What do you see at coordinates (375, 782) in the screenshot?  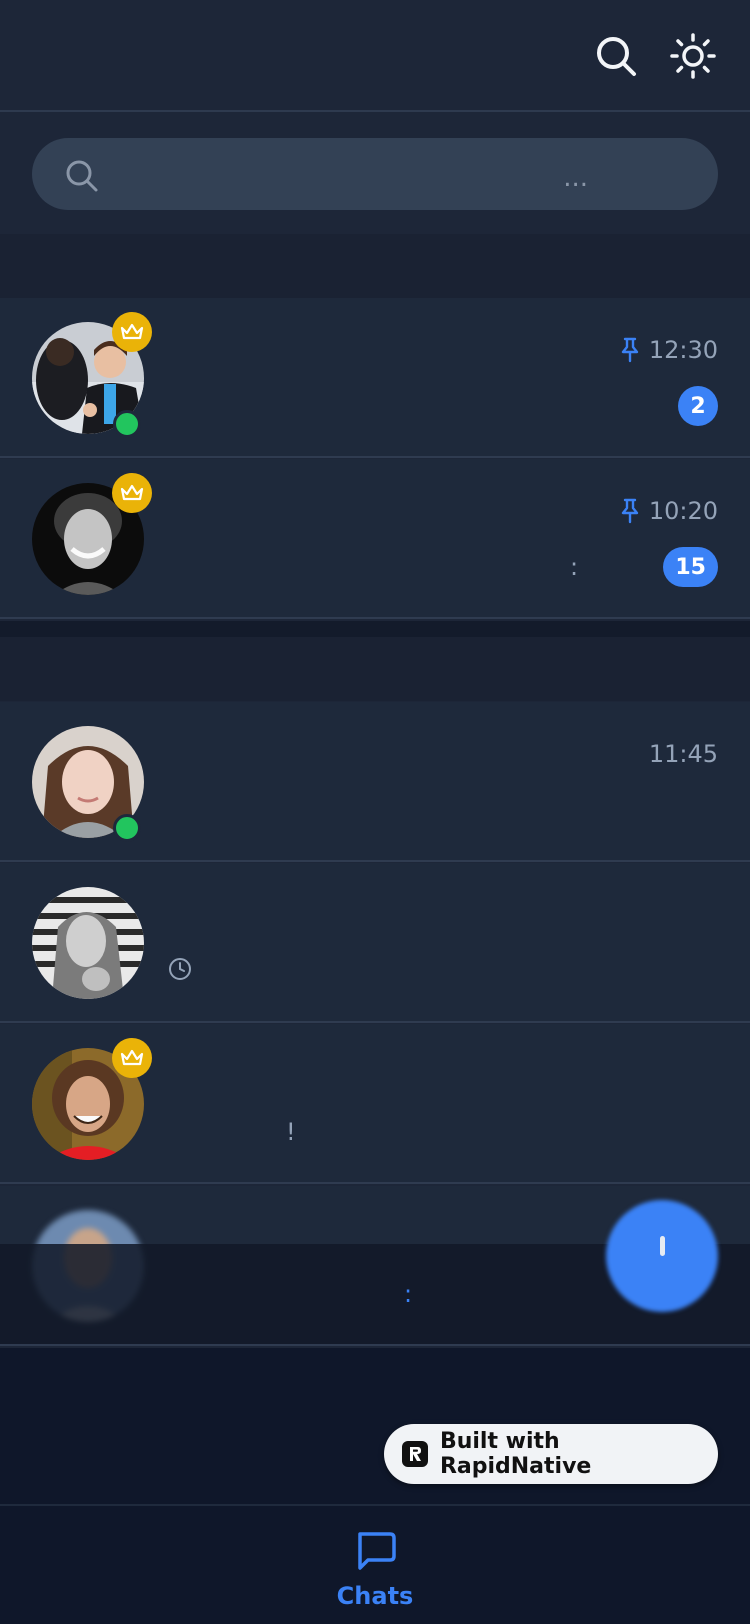 I see `chat-row: 11:45` at bounding box center [375, 782].